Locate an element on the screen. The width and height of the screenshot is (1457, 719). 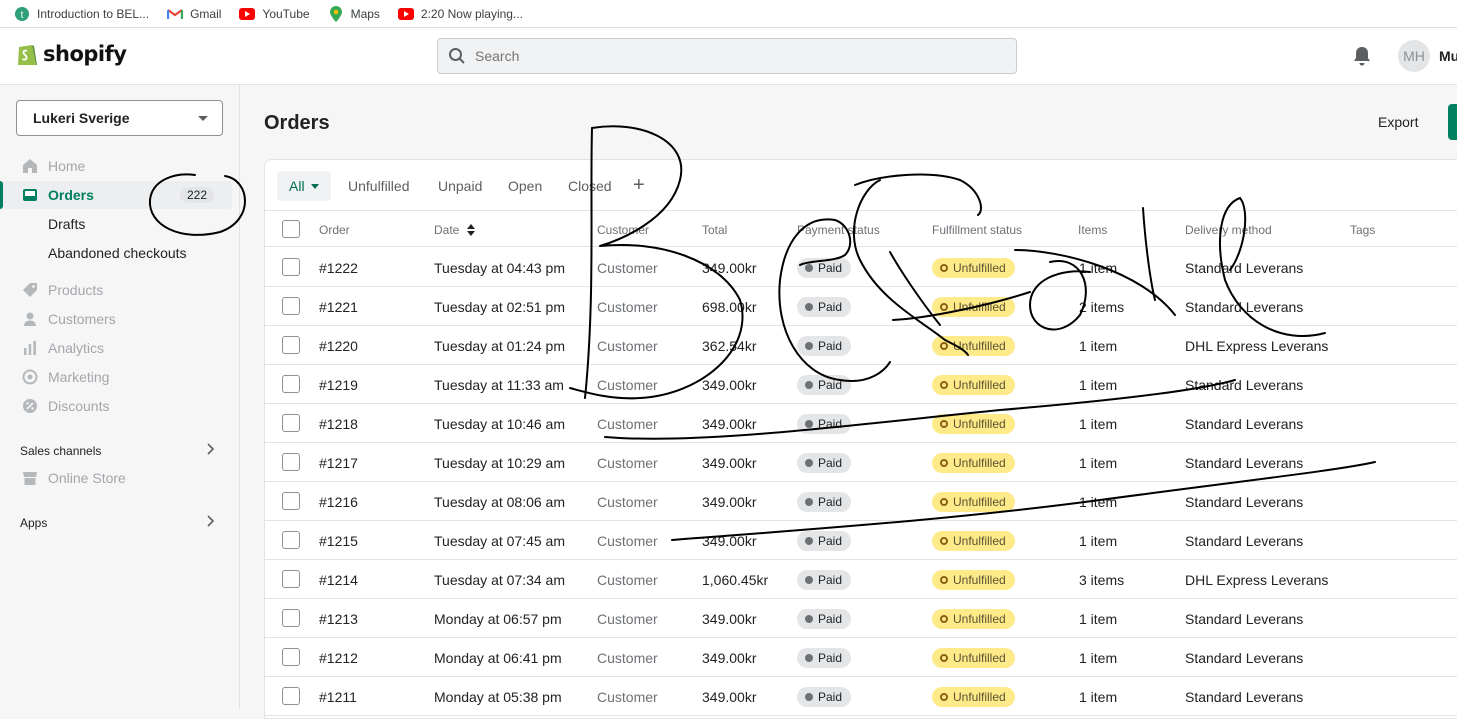
tab-all: All is located at coordinates (304, 186).